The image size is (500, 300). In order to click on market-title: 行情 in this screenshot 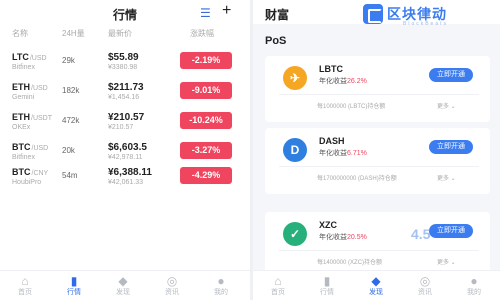, I will do `click(124, 15)`.